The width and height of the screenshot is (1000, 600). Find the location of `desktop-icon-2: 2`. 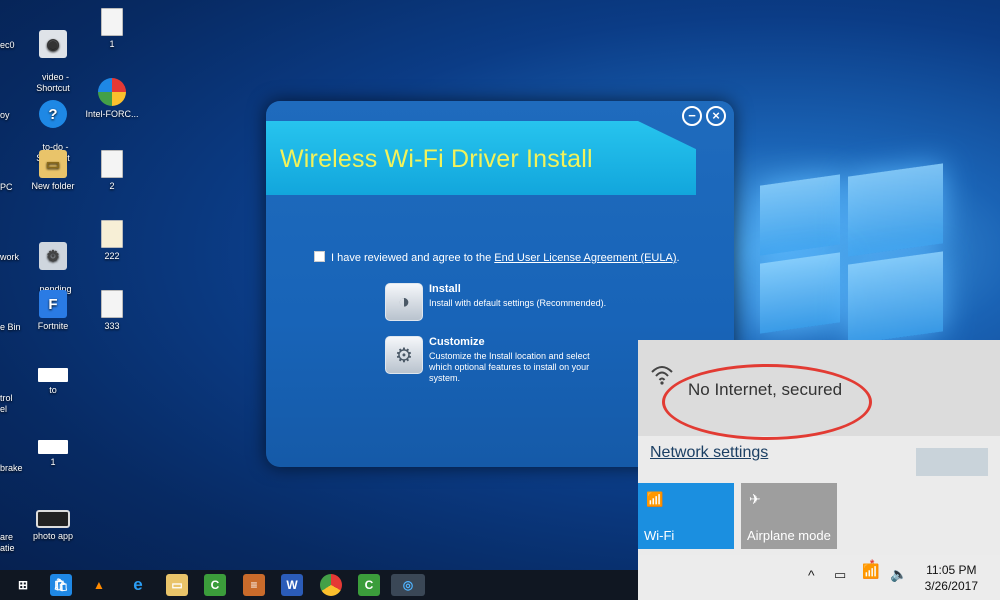

desktop-icon-2: 2 is located at coordinates (112, 171).